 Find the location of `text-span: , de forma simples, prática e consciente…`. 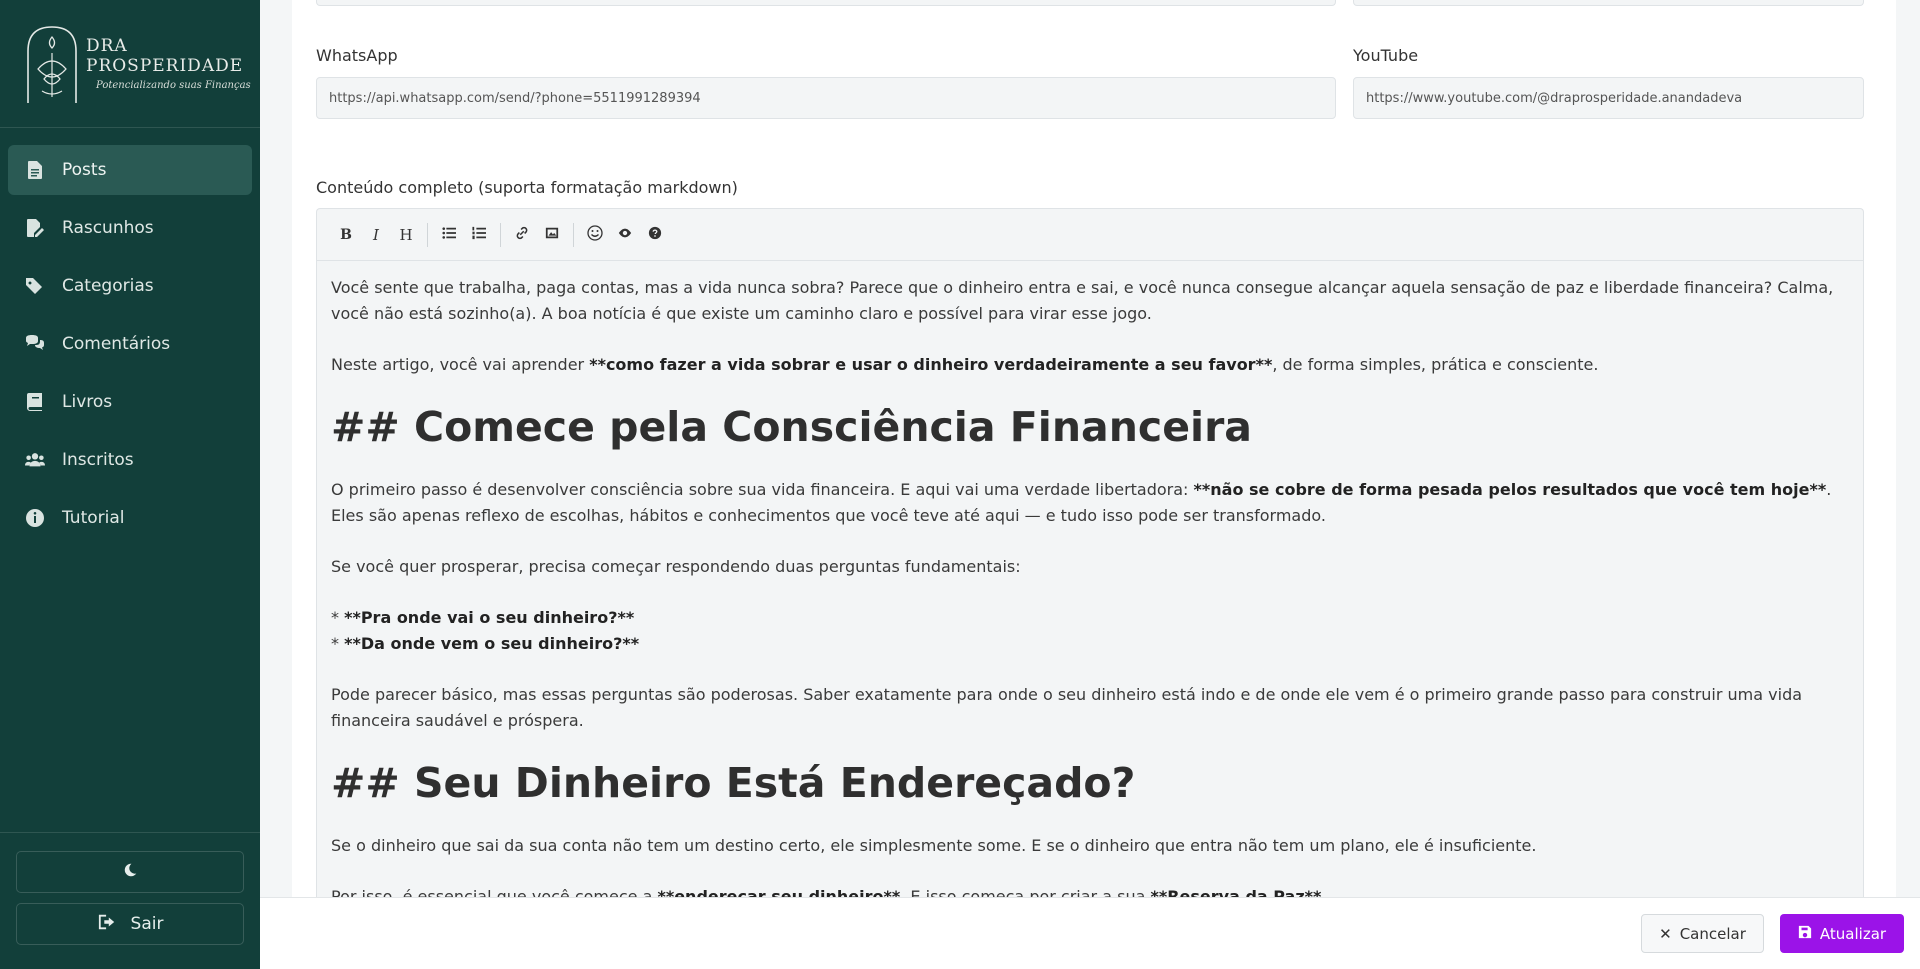

text-span: , de forma simples, prática e consciente… is located at coordinates (1435, 364).